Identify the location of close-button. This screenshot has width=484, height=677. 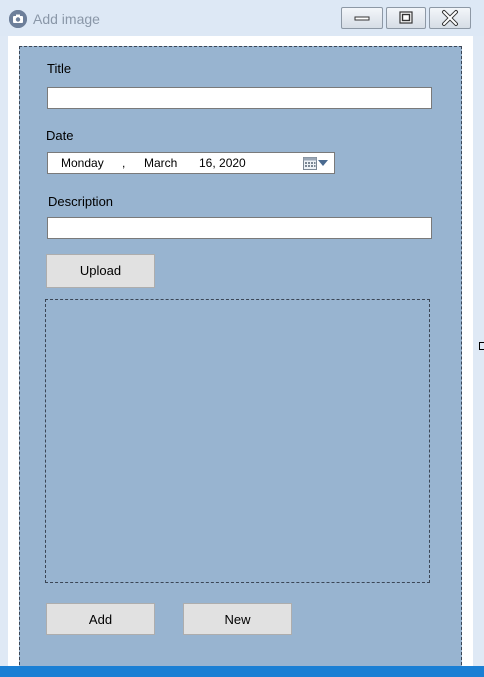
(450, 18).